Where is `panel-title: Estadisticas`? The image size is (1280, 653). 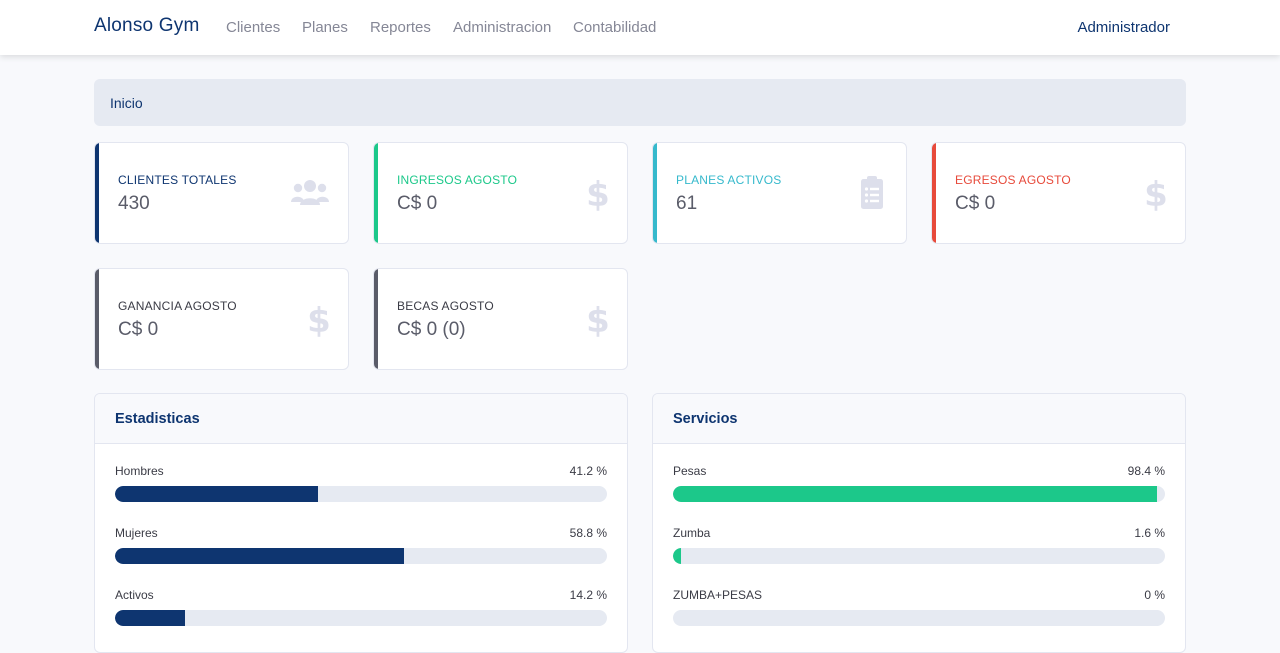
panel-title: Estadisticas is located at coordinates (157, 419).